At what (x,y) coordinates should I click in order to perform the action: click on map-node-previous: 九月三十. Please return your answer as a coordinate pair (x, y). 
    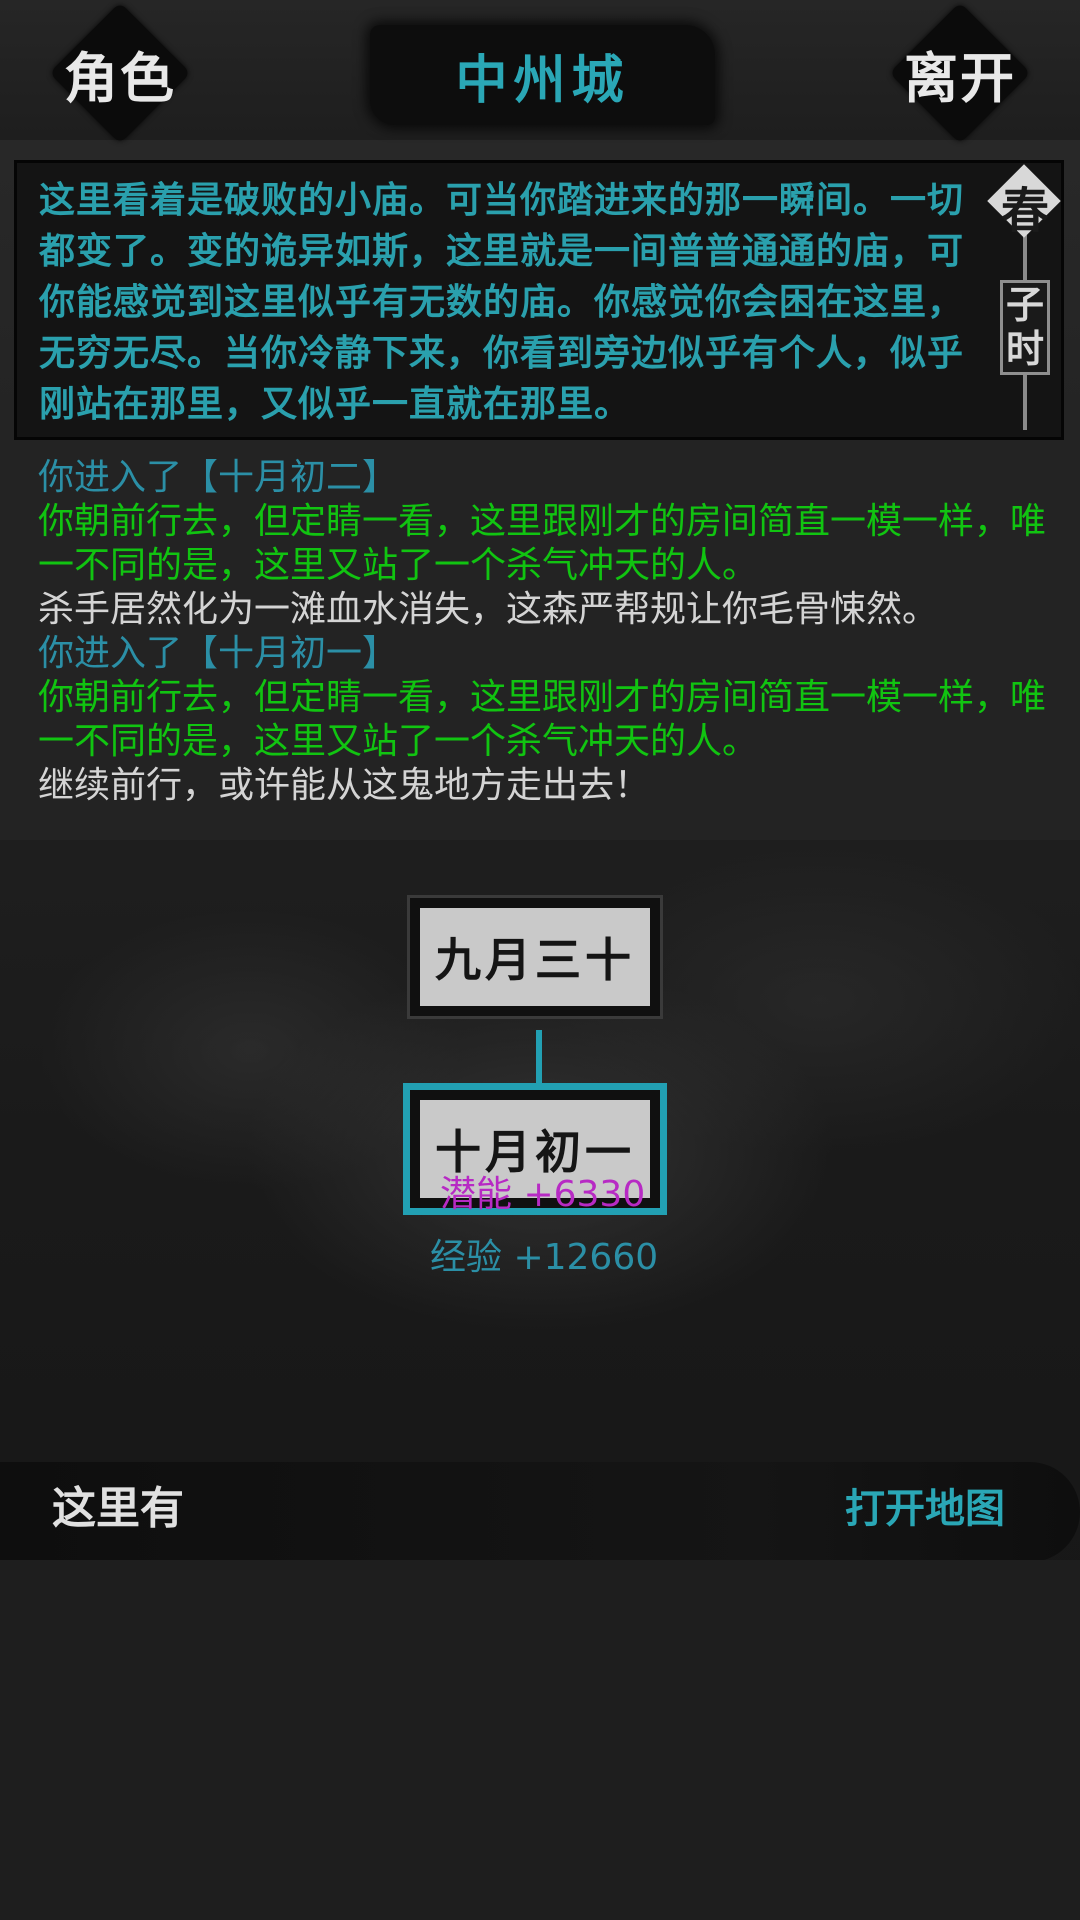
    Looking at the image, I should click on (535, 957).